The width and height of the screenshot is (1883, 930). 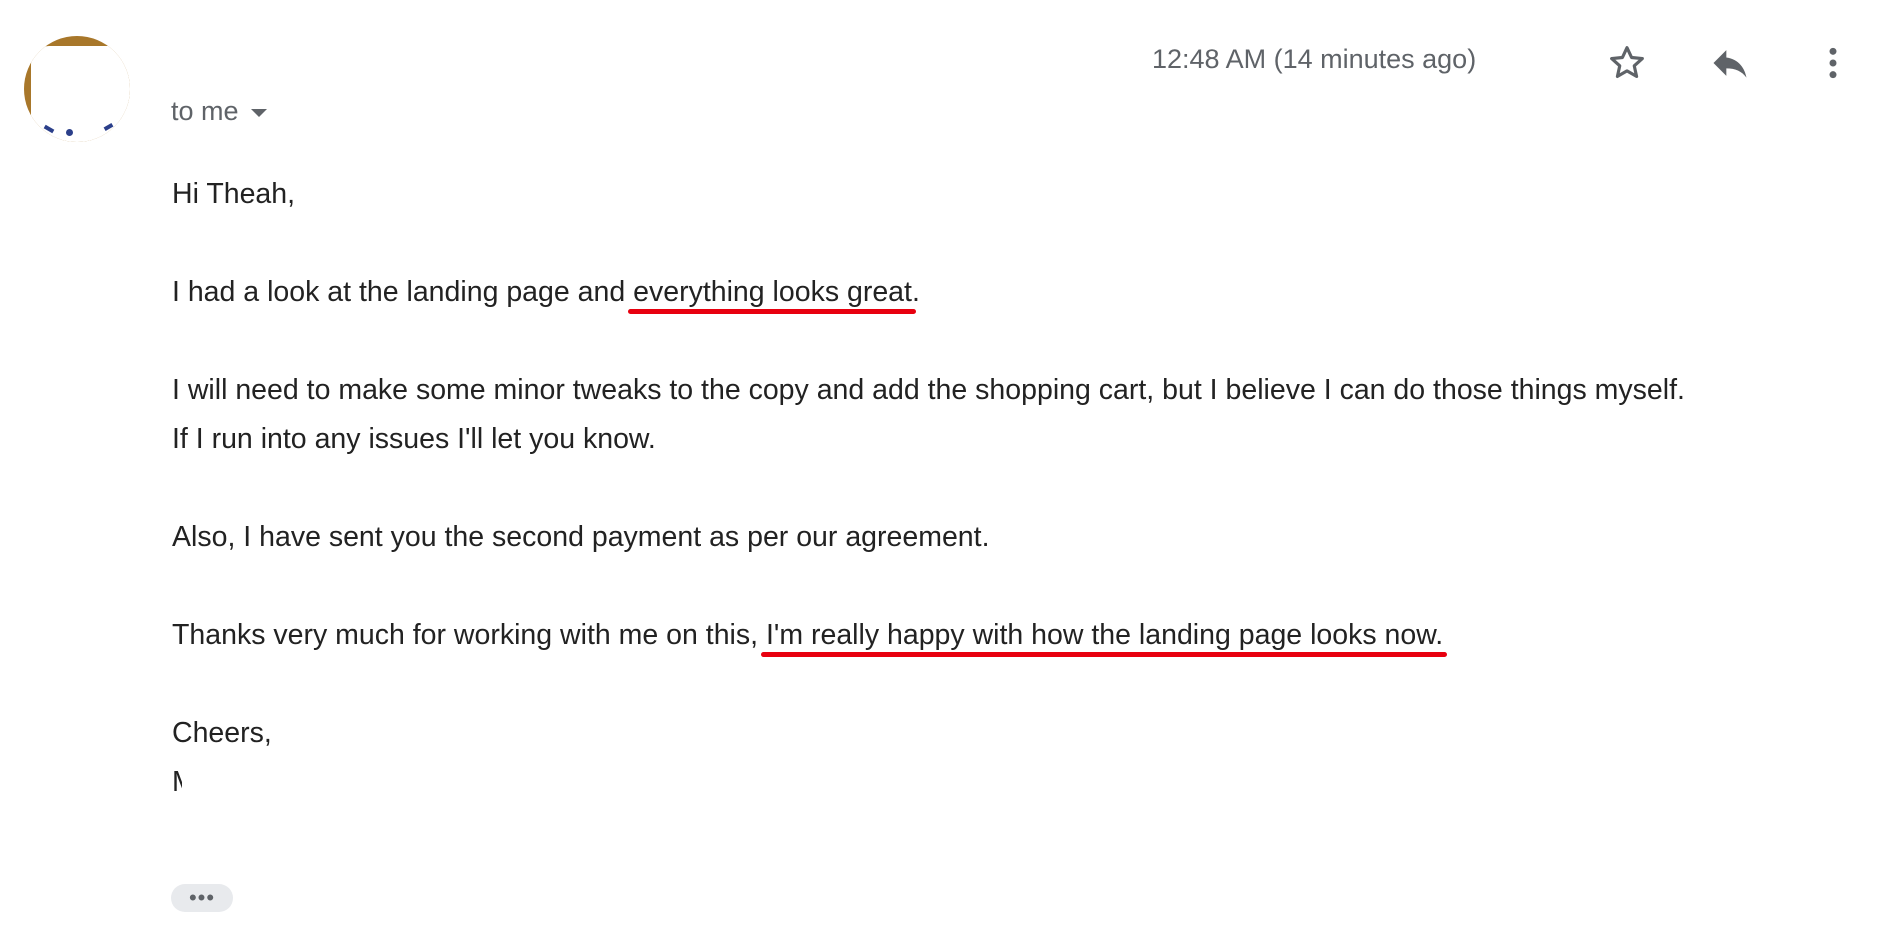 I want to click on recipient-label: to me, so click(x=205, y=111).